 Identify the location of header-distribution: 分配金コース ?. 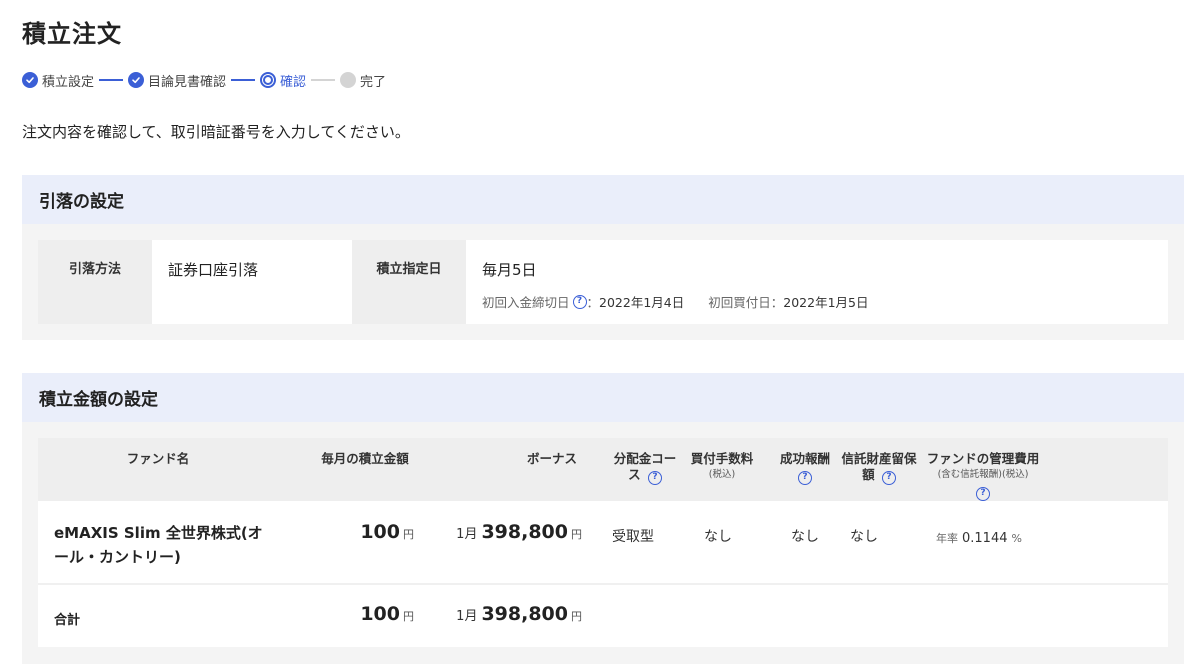
(645, 468).